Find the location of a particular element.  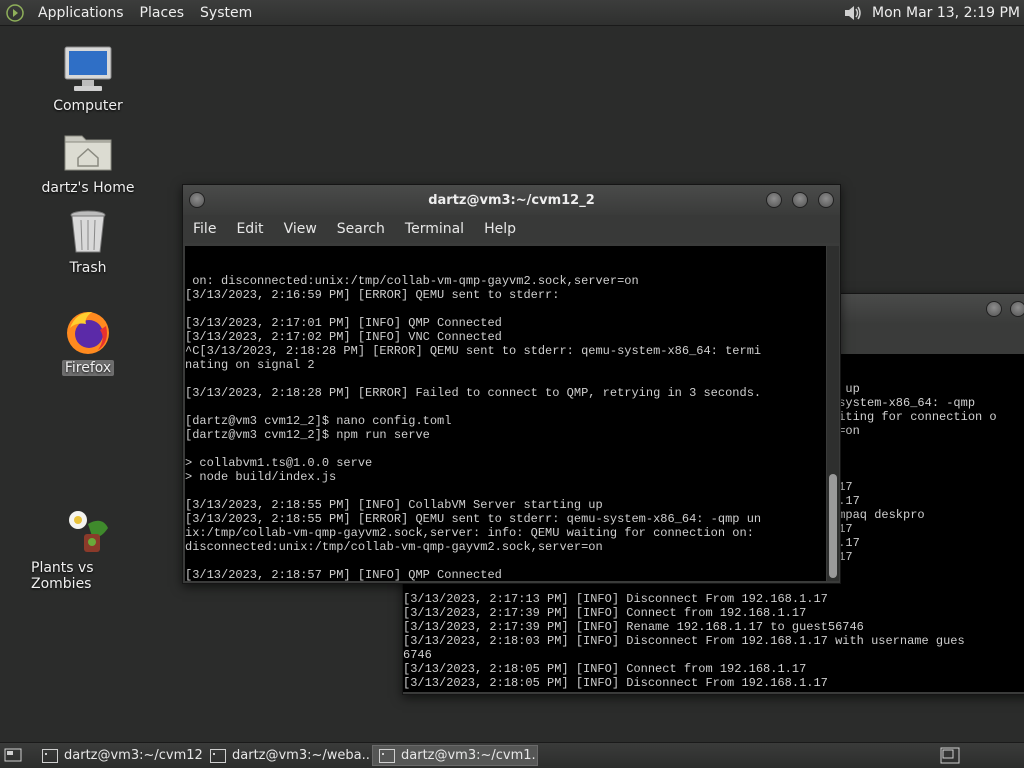

menu-view: View is located at coordinates (300, 229).